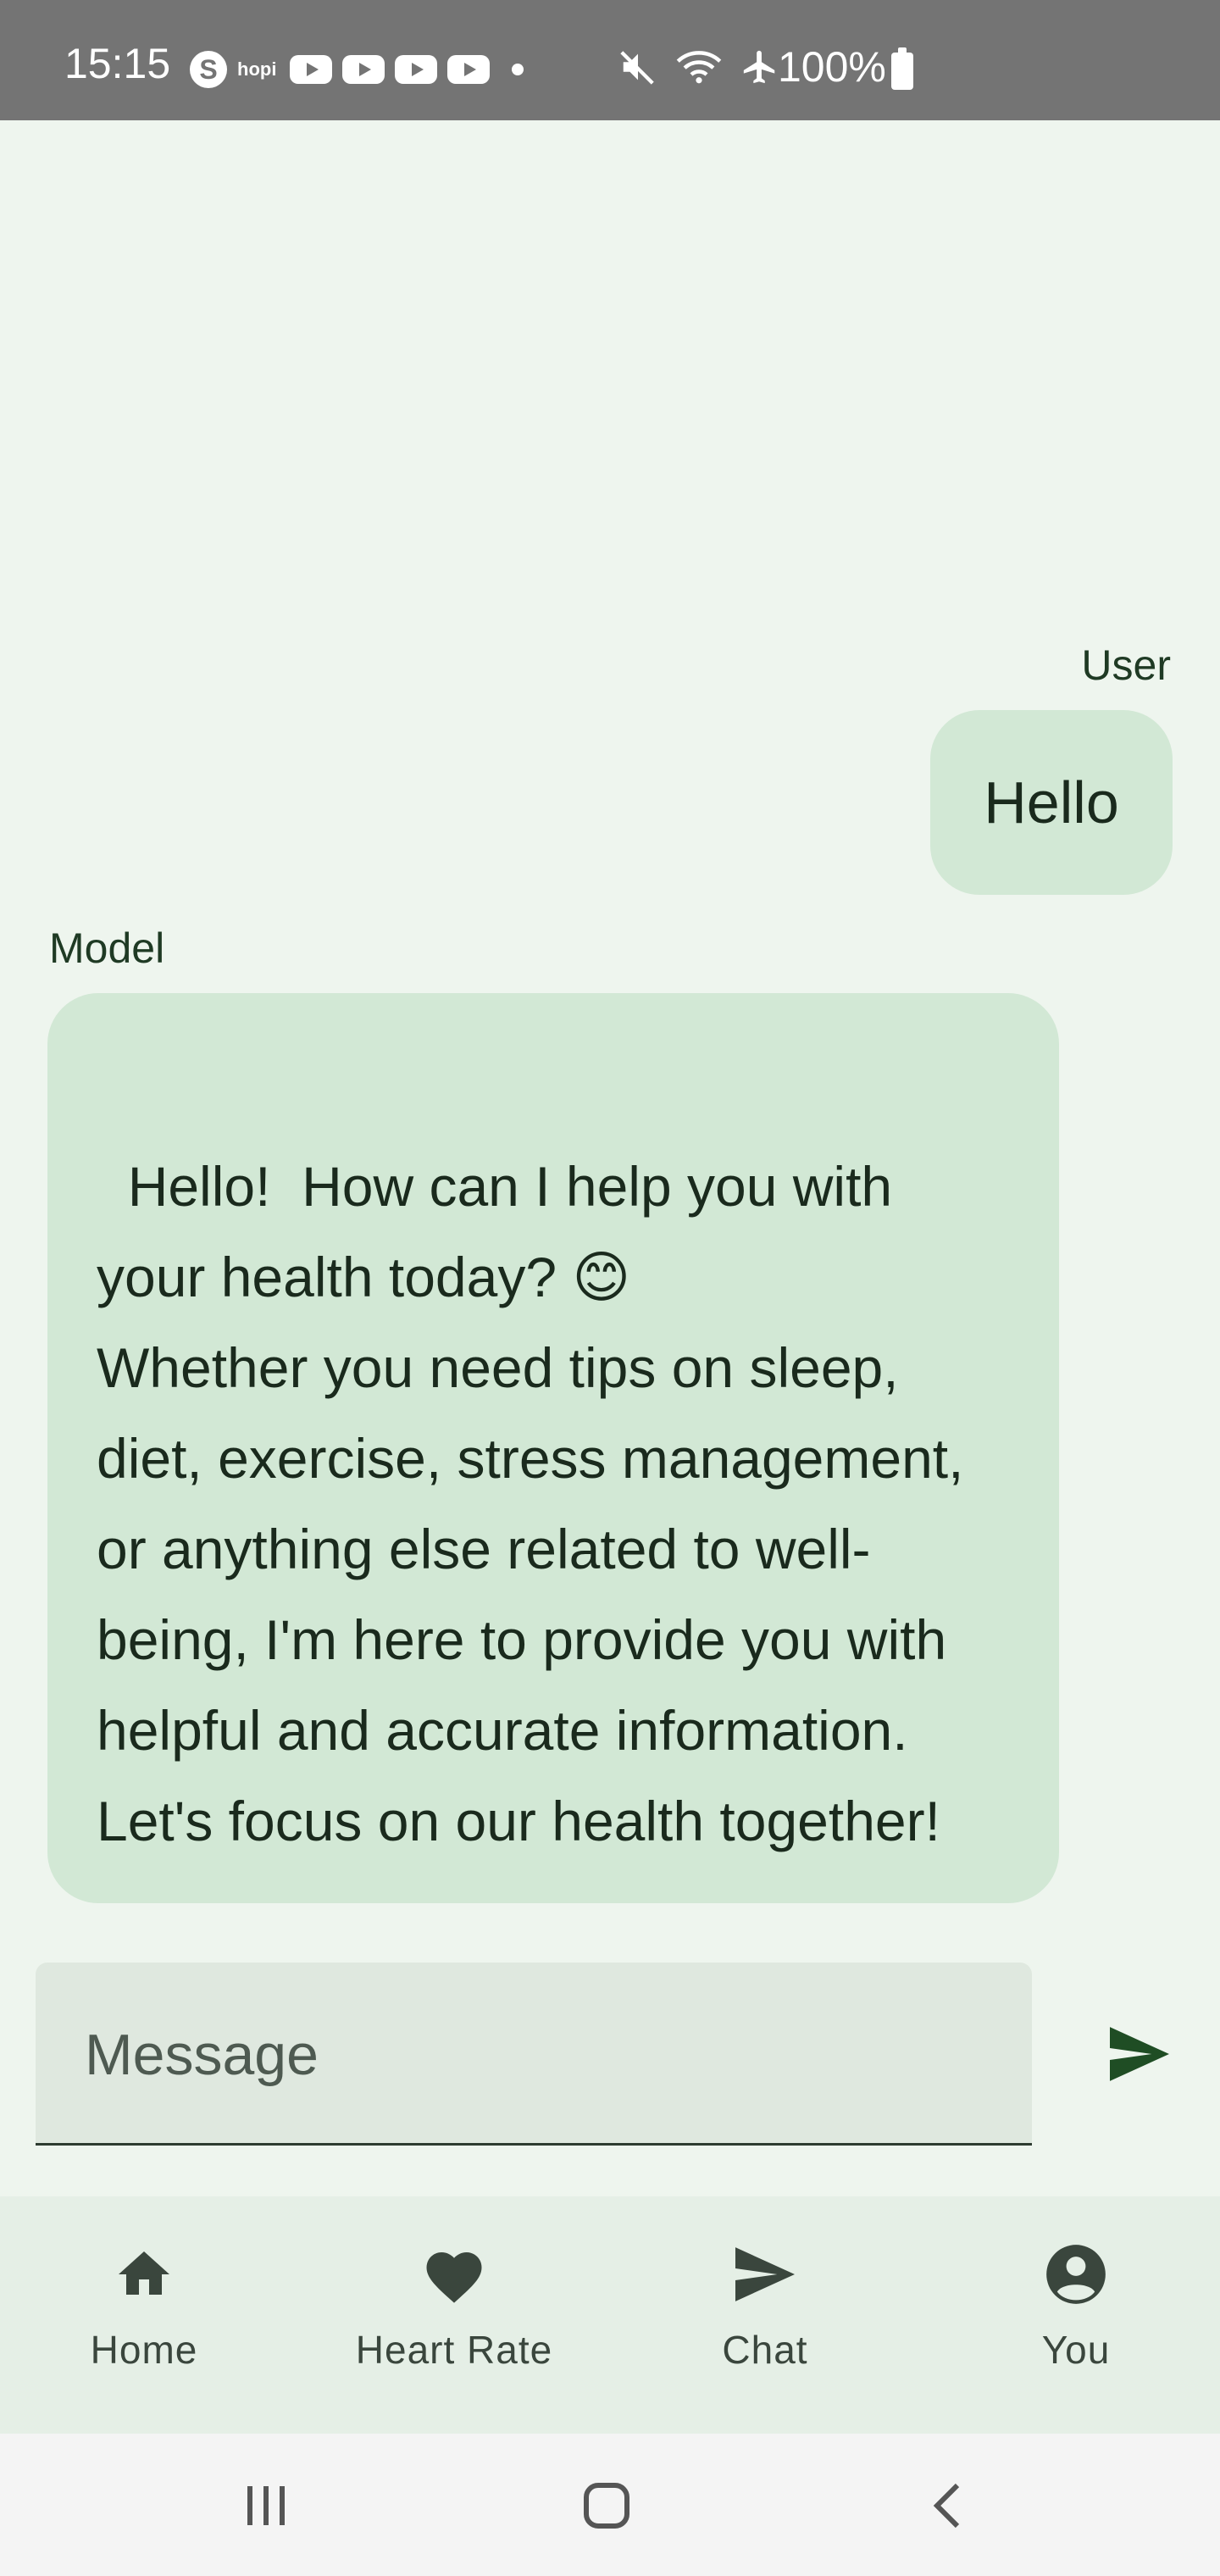  I want to click on nav-item-heart-rate: Heart Rate, so click(454, 2315).